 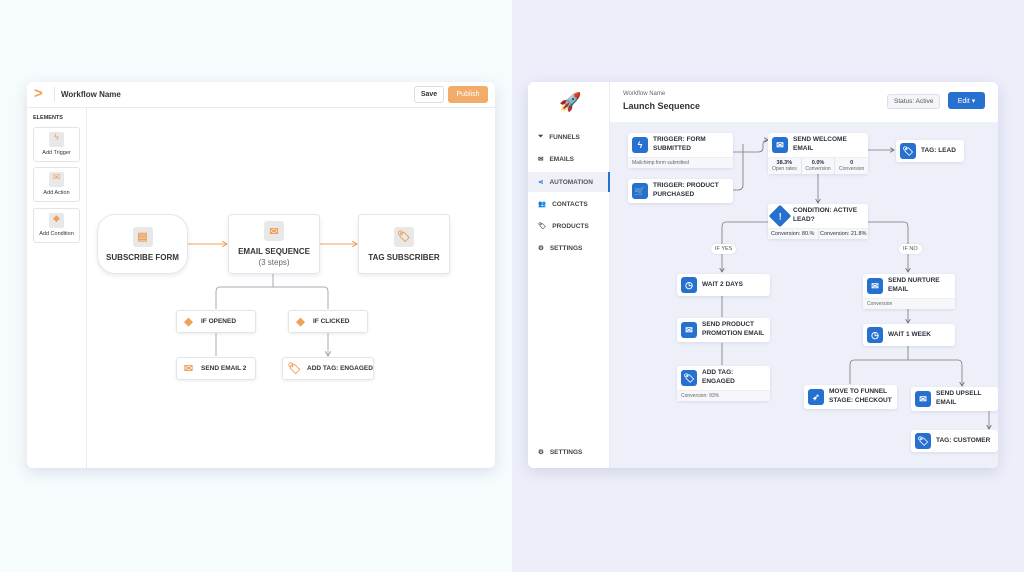 I want to click on send-nurture-email-node: ✉ SEND NURTURE EMAIL Conversion, so click(x=909, y=291).